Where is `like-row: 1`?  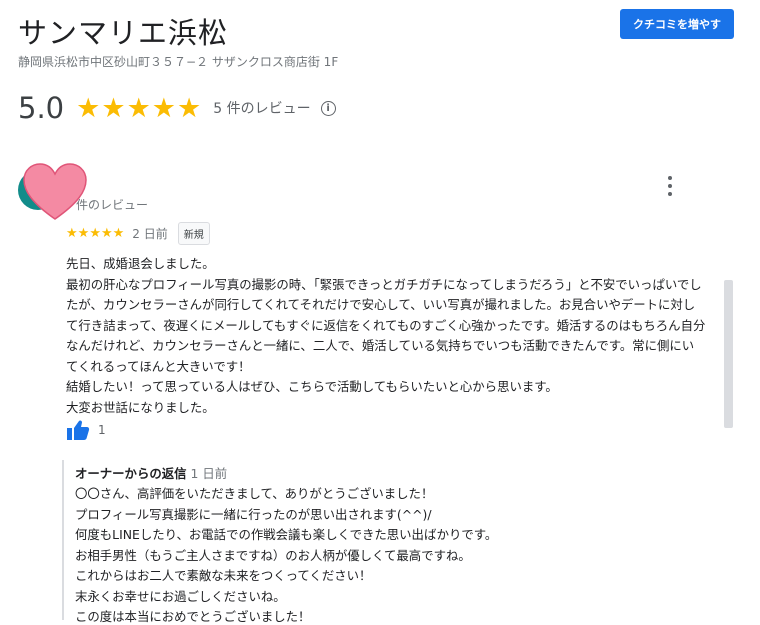
like-row: 1 is located at coordinates (86, 430).